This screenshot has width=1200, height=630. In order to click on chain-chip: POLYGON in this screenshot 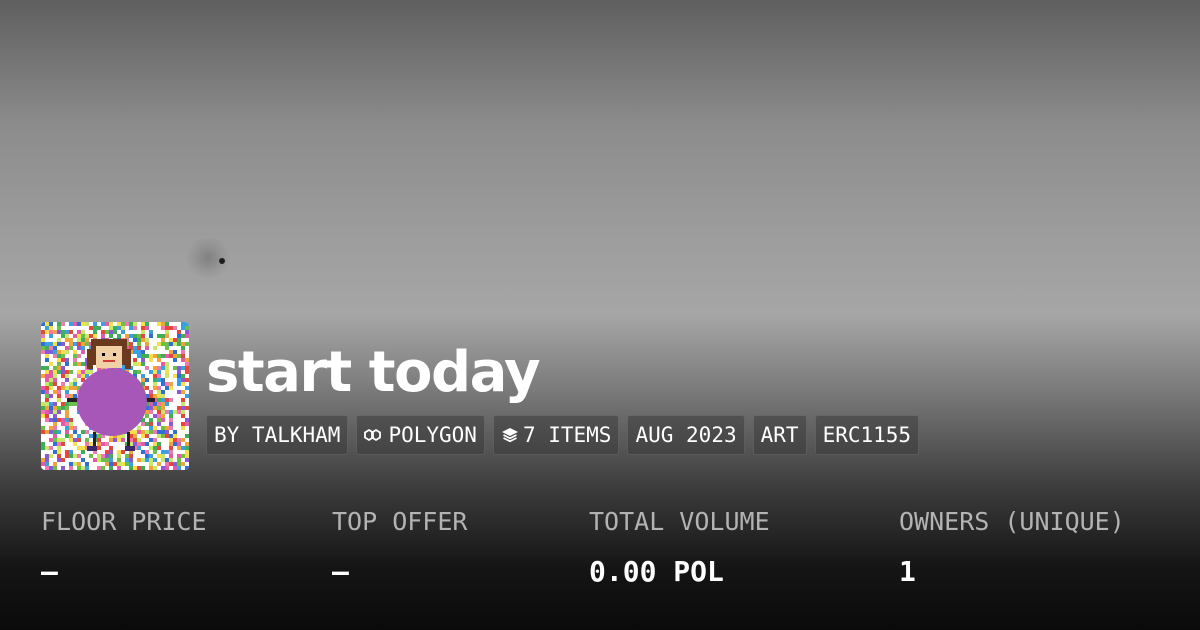, I will do `click(420, 435)`.